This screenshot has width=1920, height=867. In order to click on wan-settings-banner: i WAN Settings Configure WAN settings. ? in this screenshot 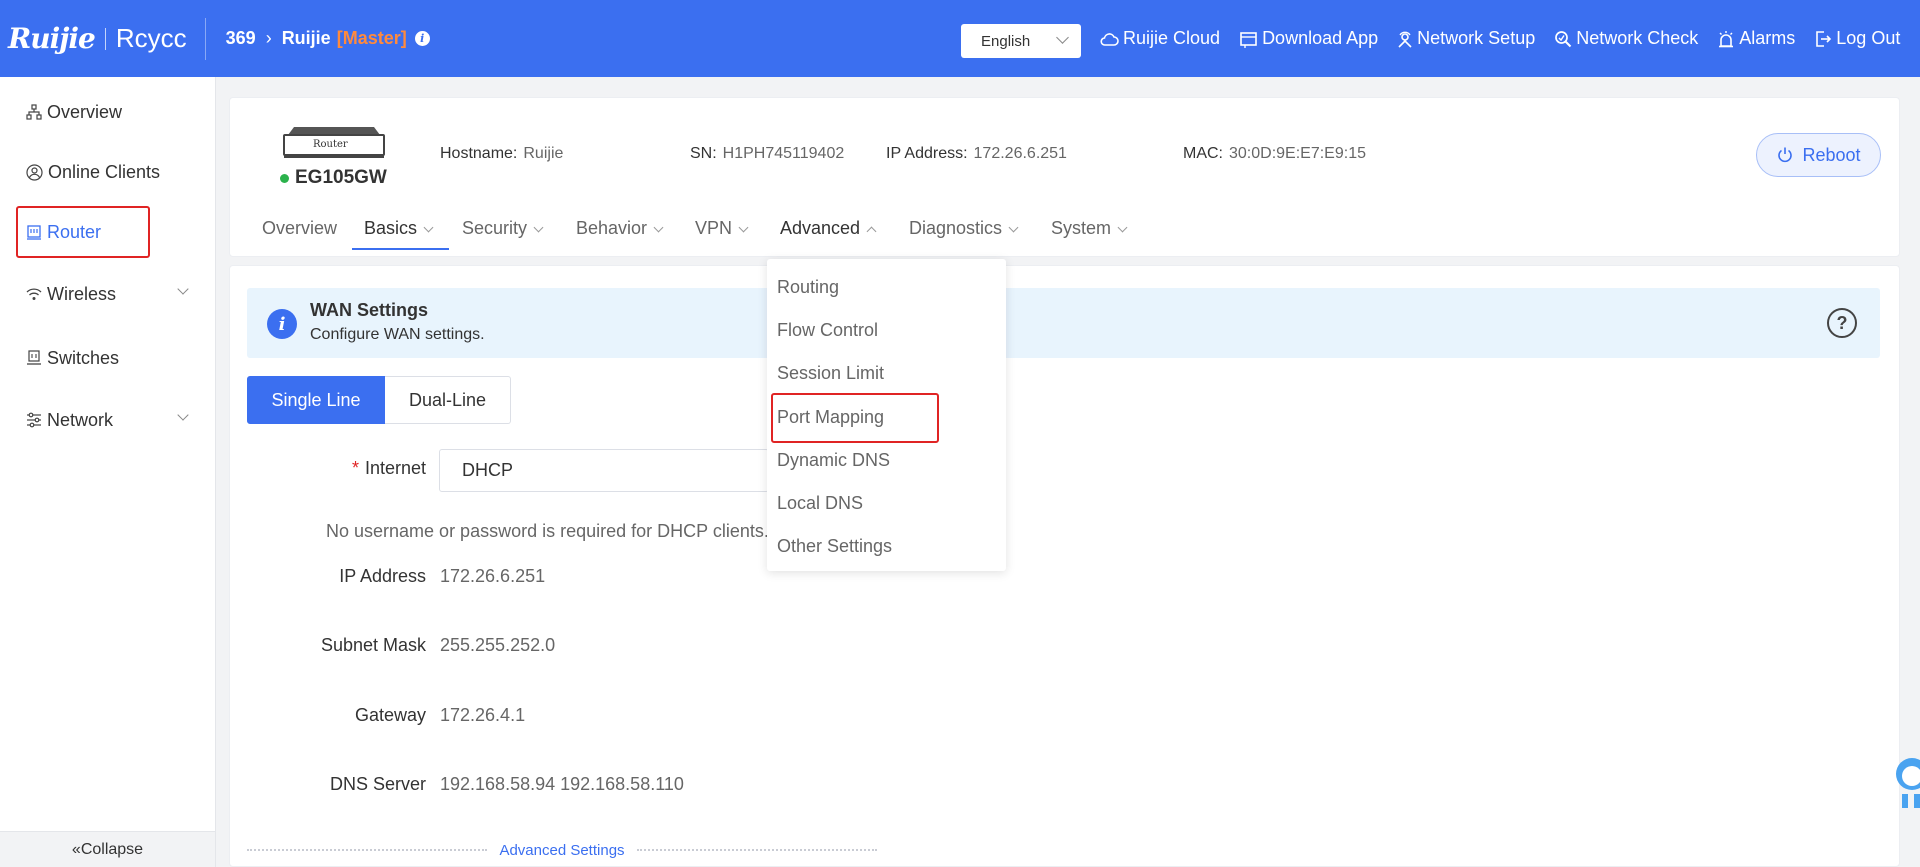, I will do `click(1063, 323)`.